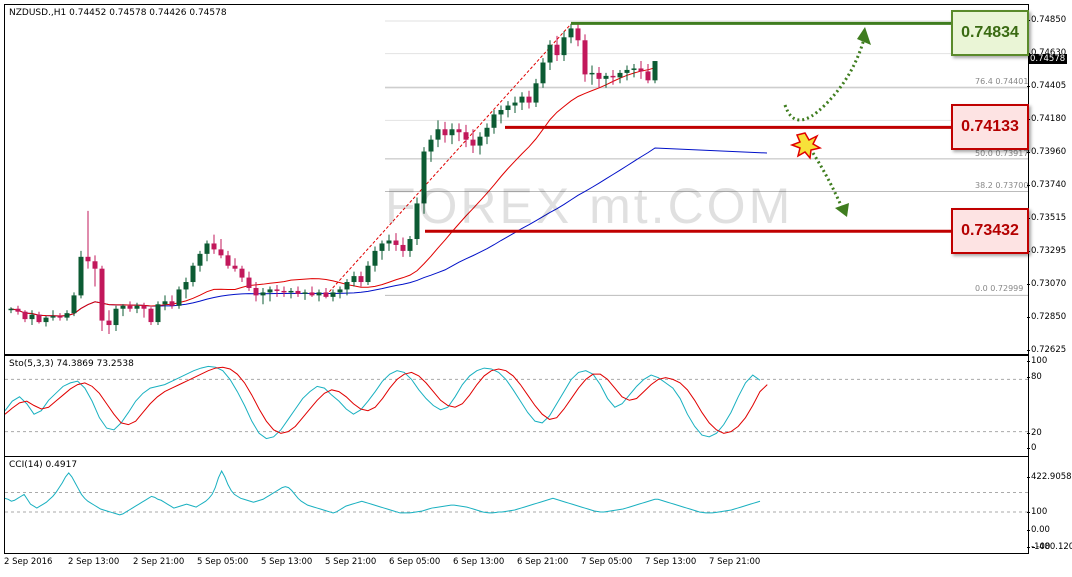  What do you see at coordinates (43, 465) in the screenshot?
I see `cci-label: CCI(14) 0.4917` at bounding box center [43, 465].